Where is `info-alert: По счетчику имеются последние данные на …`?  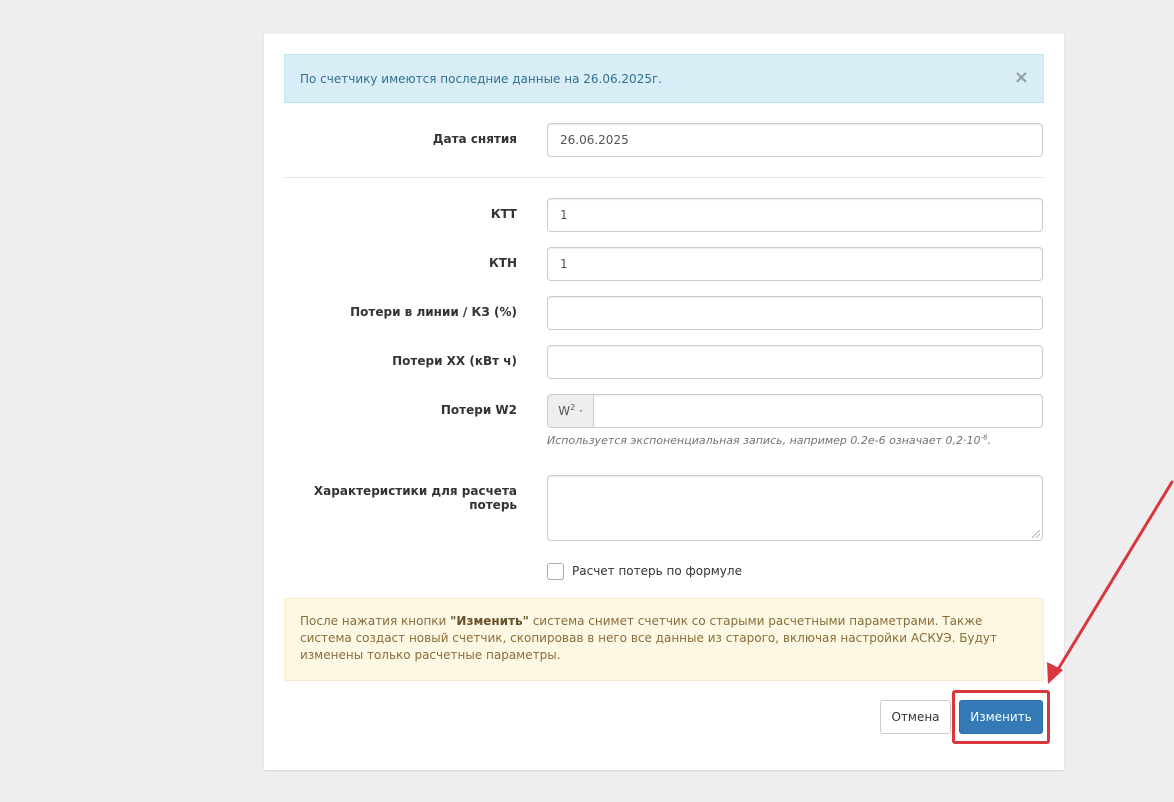 info-alert: По счетчику имеются последние данные на … is located at coordinates (664, 78).